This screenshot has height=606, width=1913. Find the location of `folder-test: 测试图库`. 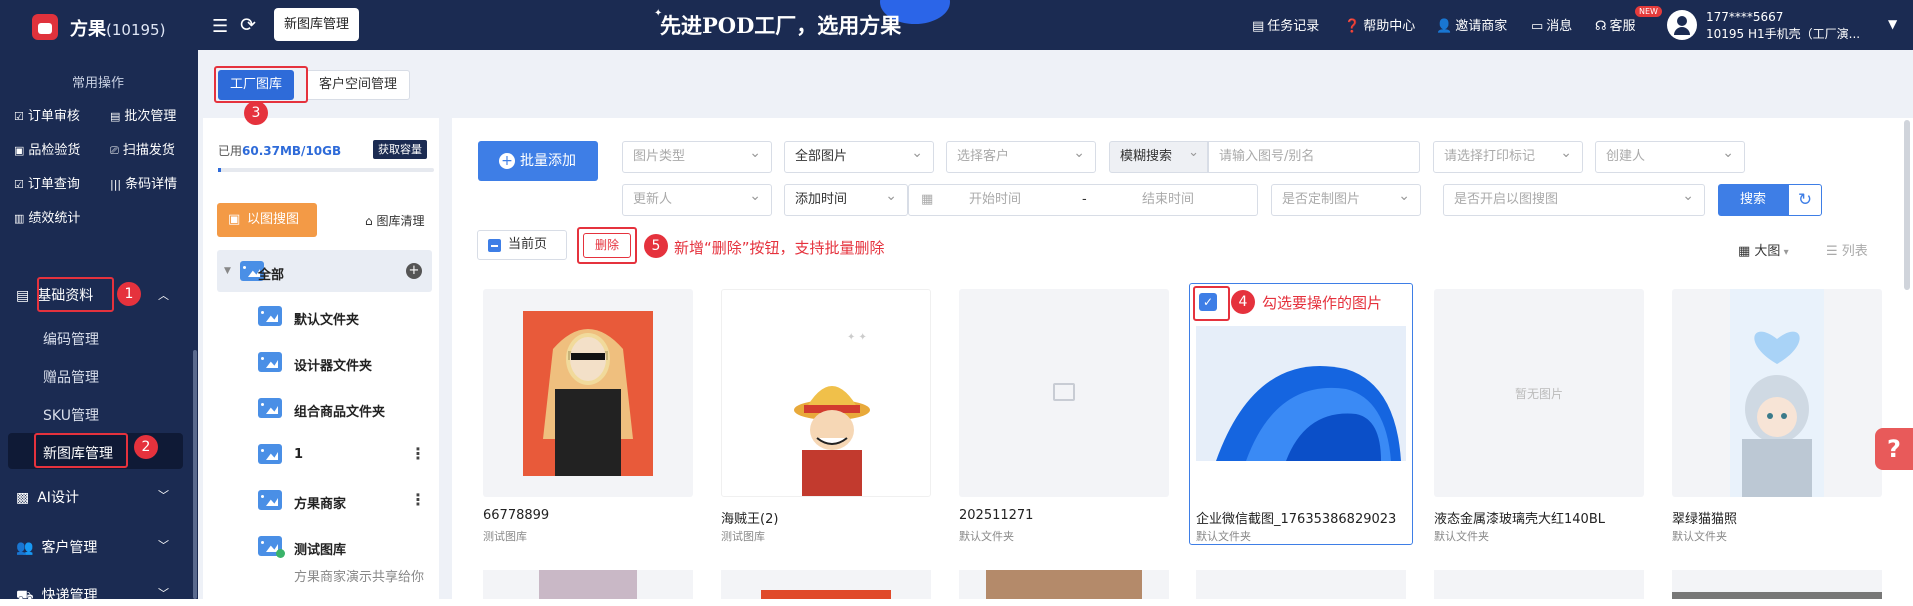

folder-test: 测试图库 is located at coordinates (320, 548).